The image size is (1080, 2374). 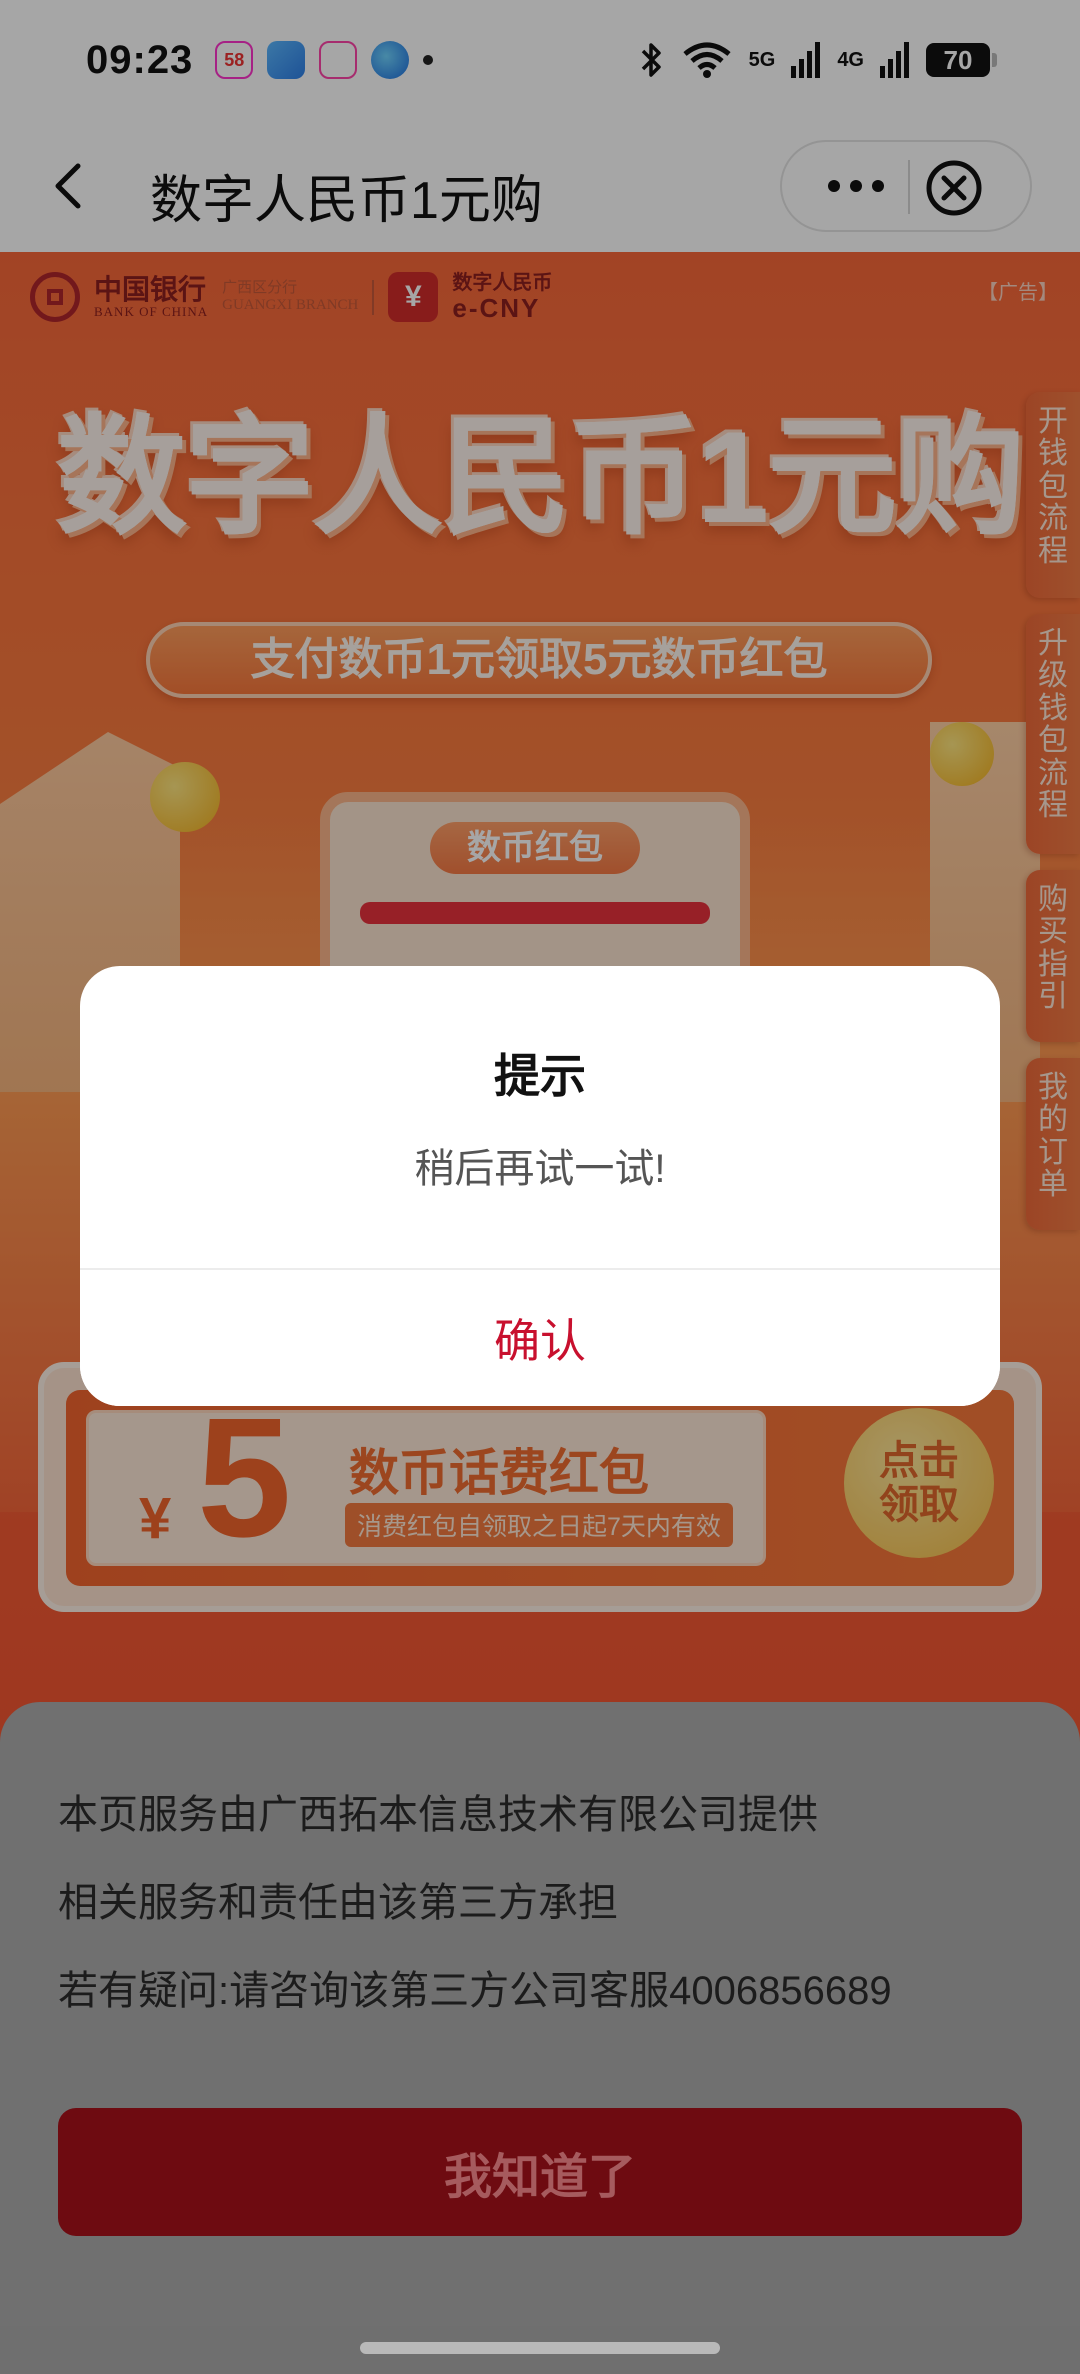 I want to click on acknowledge-button: 我知道了, so click(x=540, y=2172).